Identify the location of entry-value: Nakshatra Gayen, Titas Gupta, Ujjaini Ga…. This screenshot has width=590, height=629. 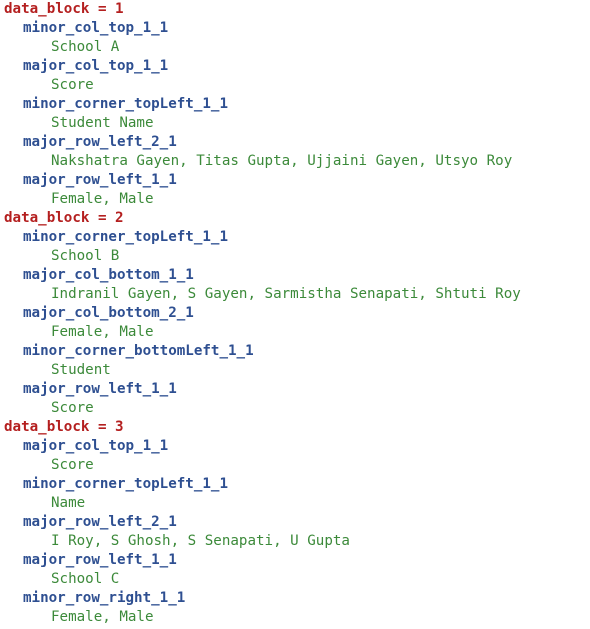
(282, 161).